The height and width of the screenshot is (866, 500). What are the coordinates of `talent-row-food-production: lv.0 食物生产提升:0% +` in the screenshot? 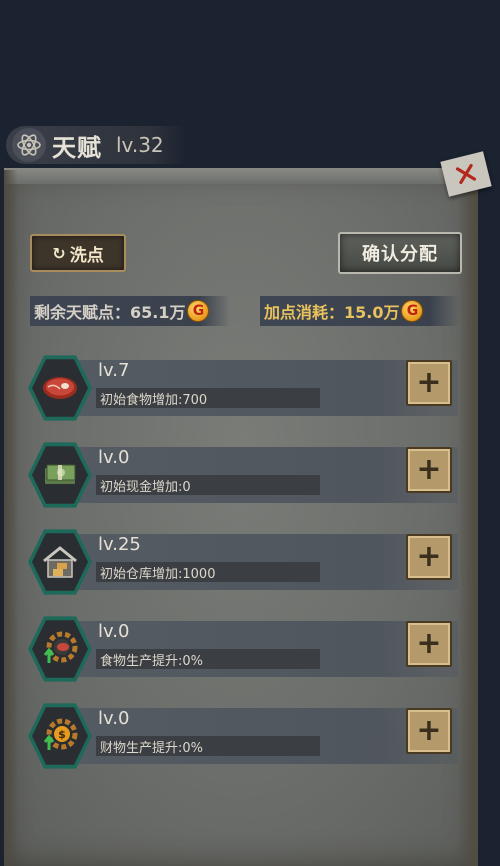 It's located at (243, 649).